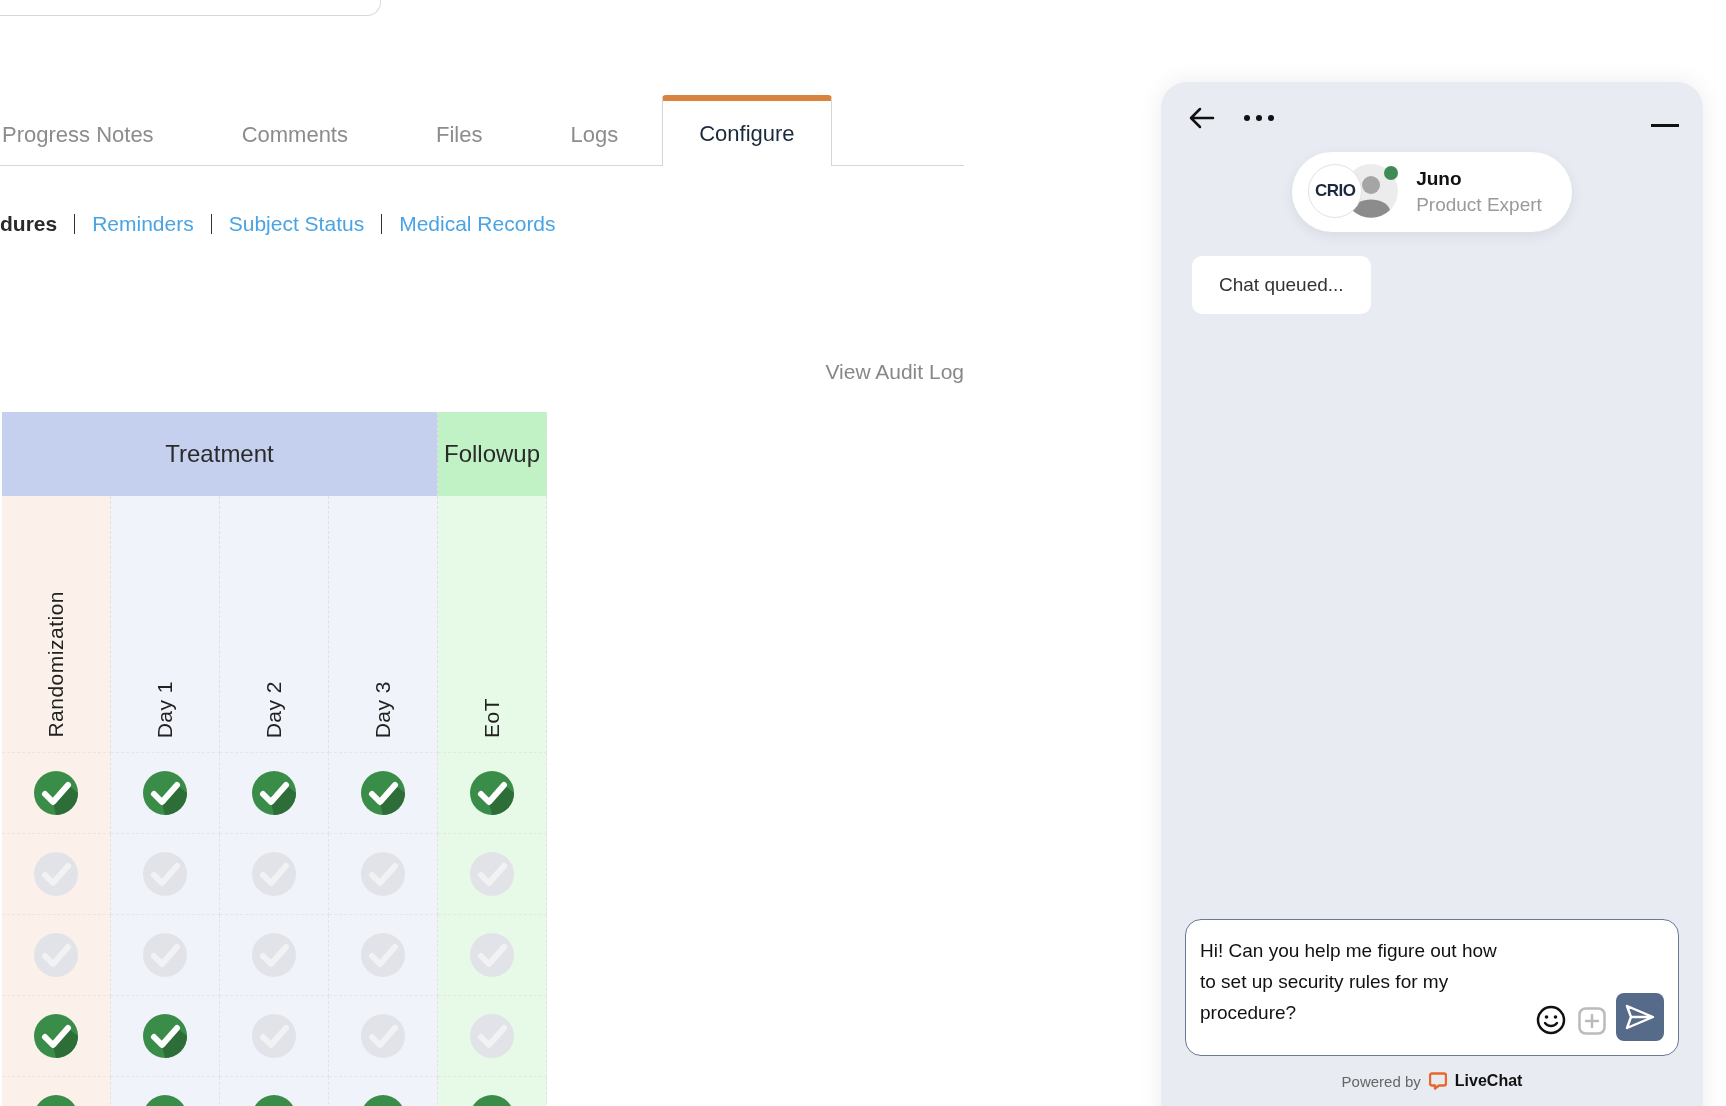 This screenshot has height=1106, width=1726. What do you see at coordinates (220, 454) in the screenshot?
I see `group-header: Treatment` at bounding box center [220, 454].